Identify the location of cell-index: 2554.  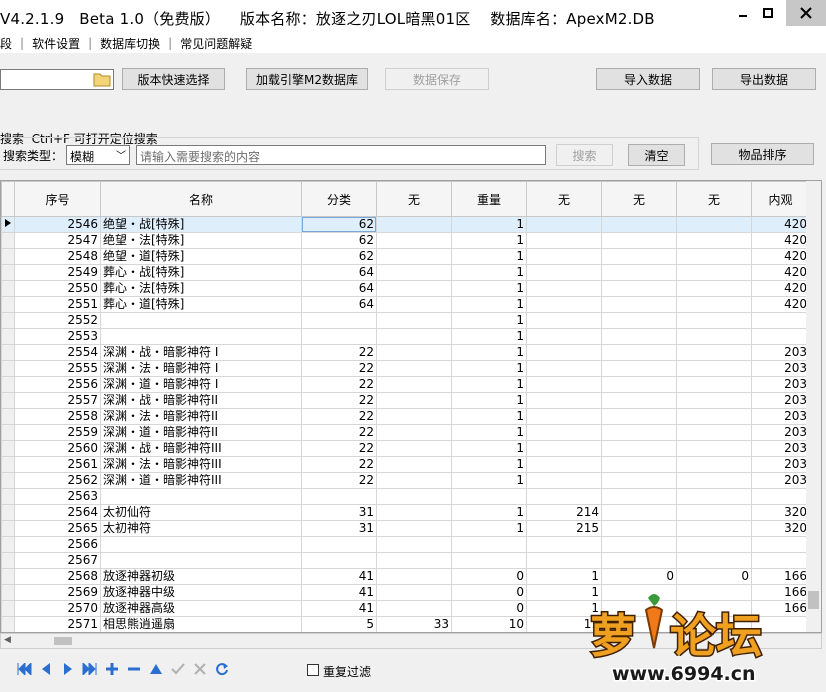
(57, 352).